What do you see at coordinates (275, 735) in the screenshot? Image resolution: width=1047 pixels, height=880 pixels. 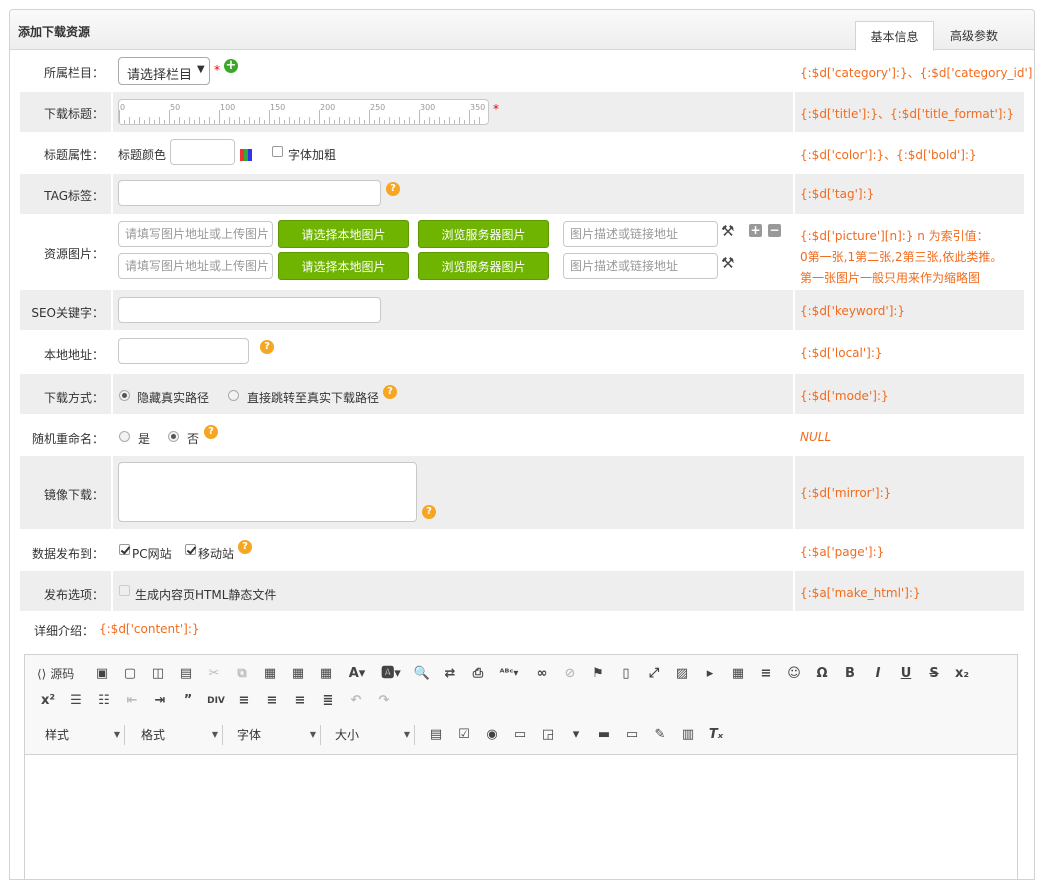 I see `font-combo: 字体 ▼` at bounding box center [275, 735].